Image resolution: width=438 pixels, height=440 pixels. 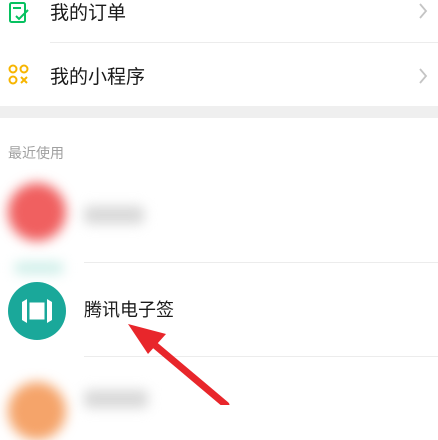 I want to click on annotation-arrow, so click(x=179, y=364).